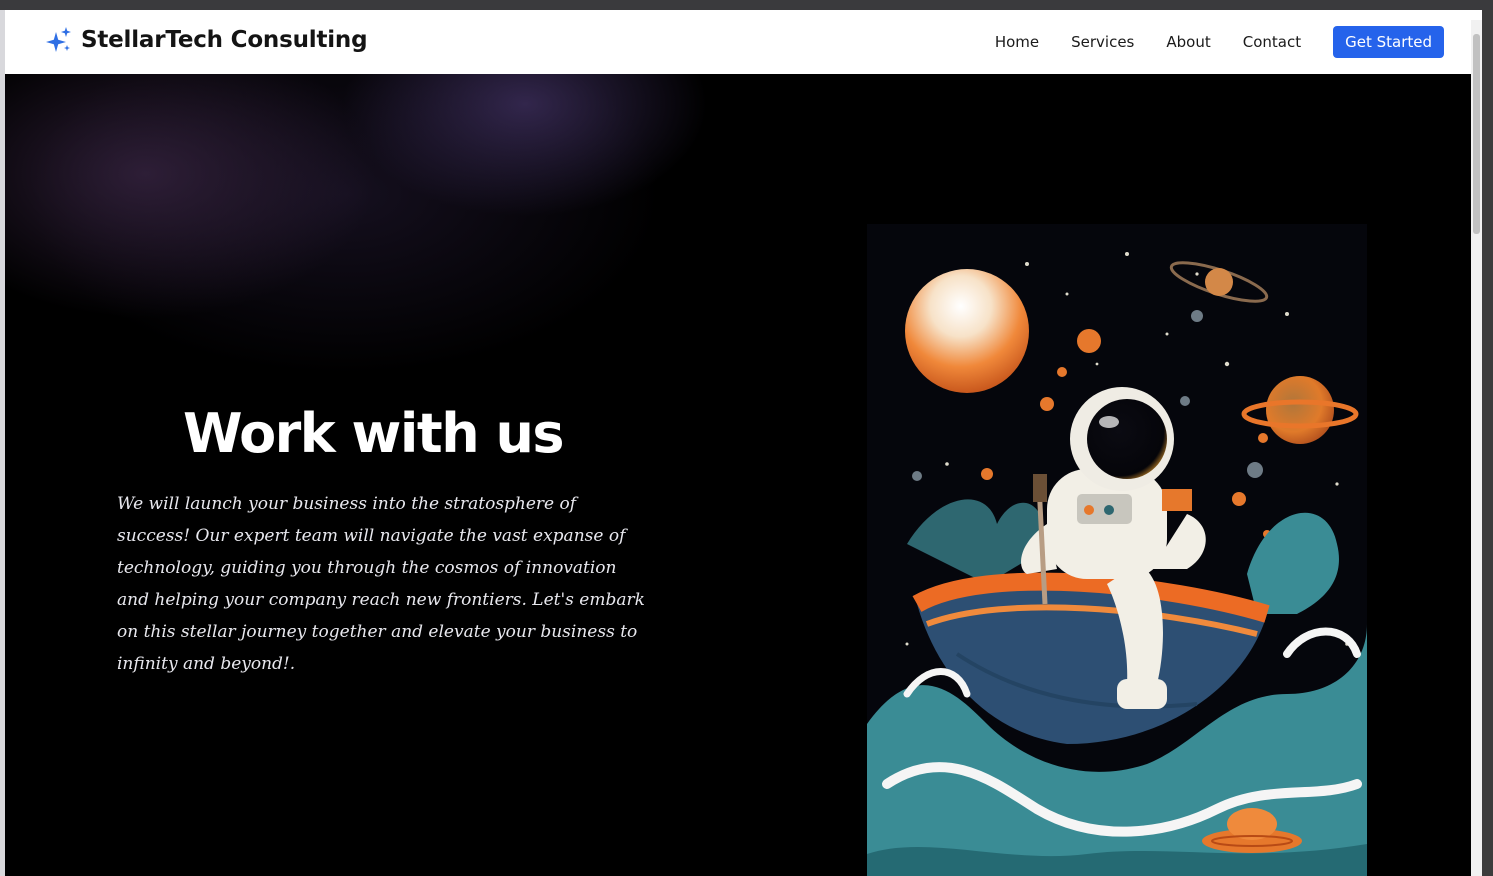  What do you see at coordinates (1388, 42) in the screenshot?
I see `get-started-button: Get Started` at bounding box center [1388, 42].